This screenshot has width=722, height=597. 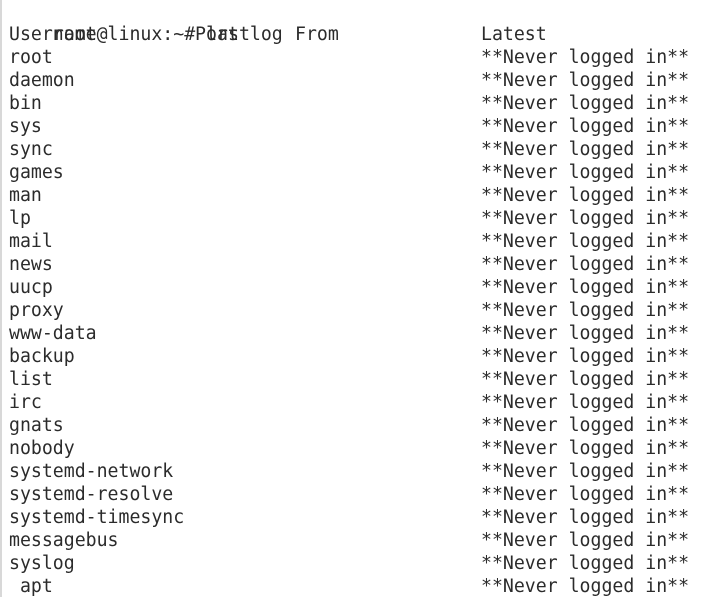 What do you see at coordinates (349, 425) in the screenshot?
I see `lastlog-row: gnats **Never logged in**` at bounding box center [349, 425].